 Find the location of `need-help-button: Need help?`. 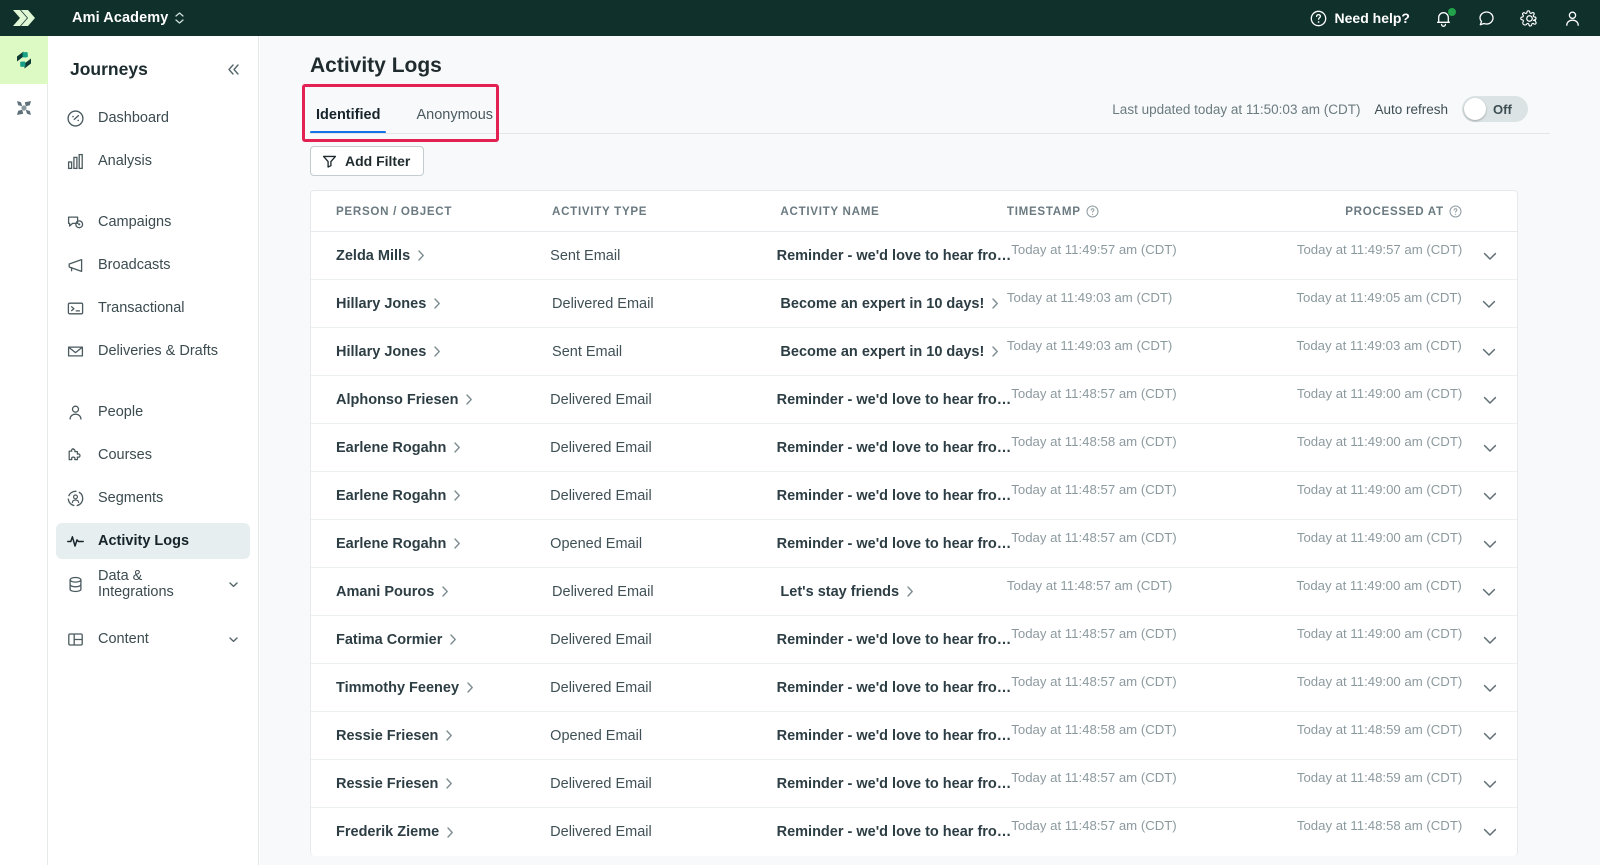

need-help-button: Need help? is located at coordinates (1360, 18).